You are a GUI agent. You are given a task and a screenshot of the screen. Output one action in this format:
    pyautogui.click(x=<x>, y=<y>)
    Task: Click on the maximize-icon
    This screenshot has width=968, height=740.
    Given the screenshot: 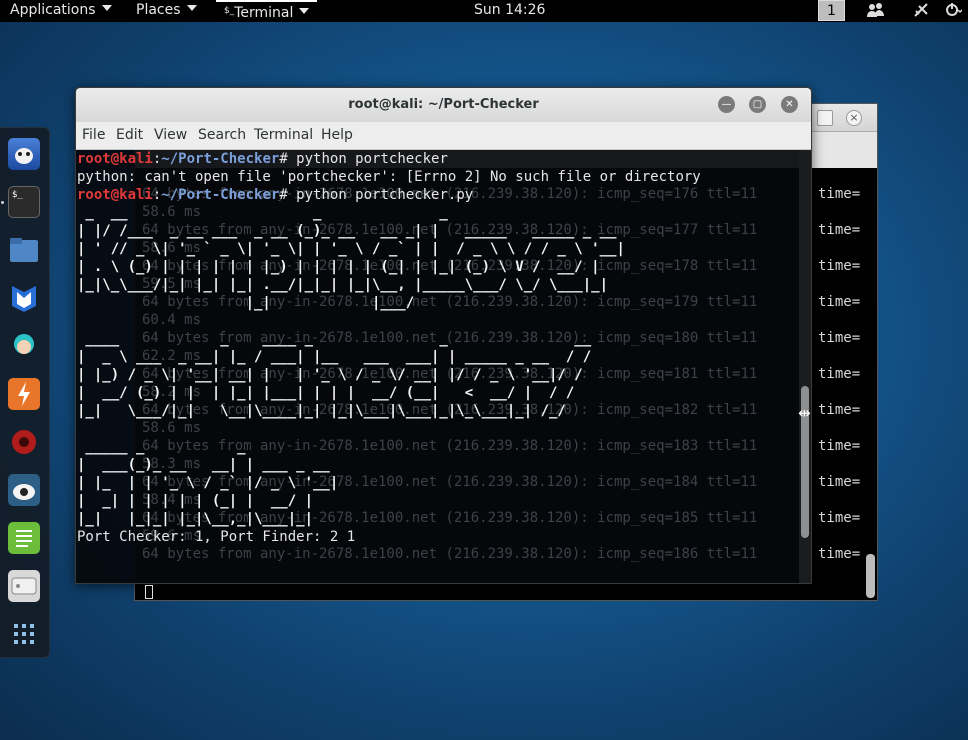 What is the action you would take?
    pyautogui.click(x=825, y=118)
    